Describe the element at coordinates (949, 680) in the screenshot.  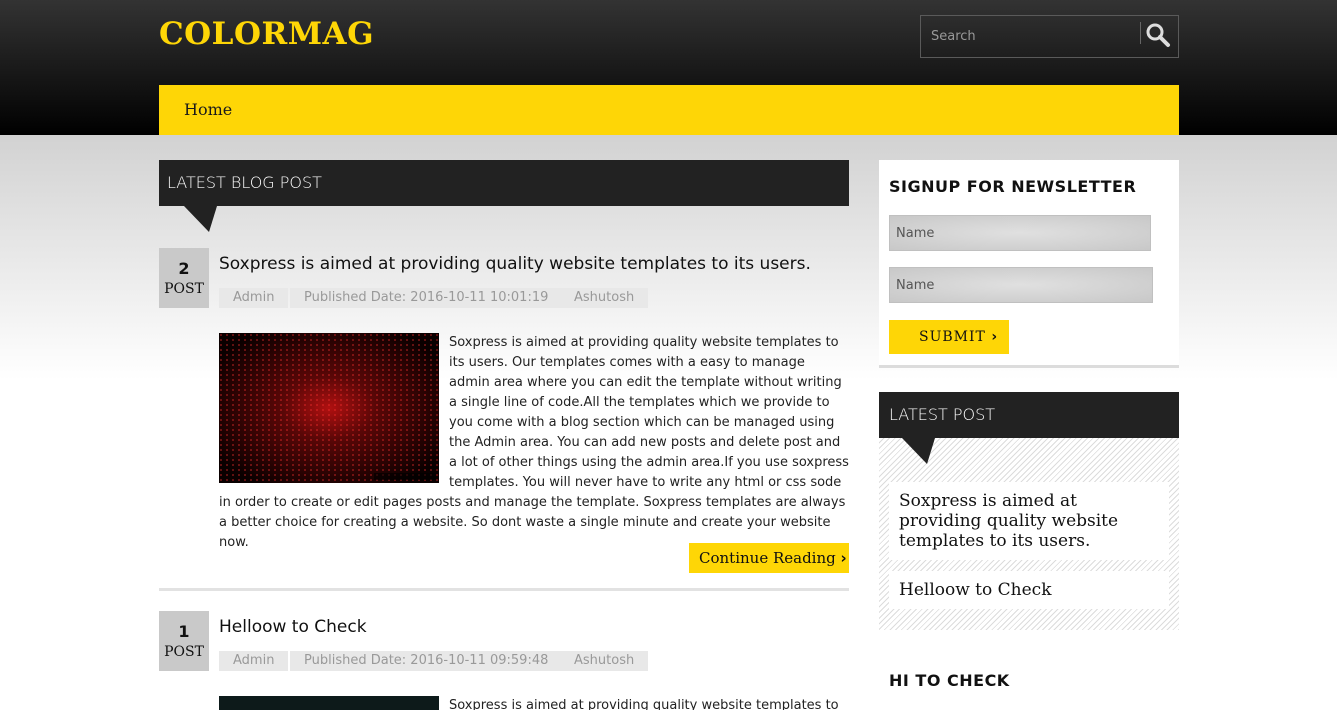
I see `hi-to-check-heading: HI TO CHECK` at that location.